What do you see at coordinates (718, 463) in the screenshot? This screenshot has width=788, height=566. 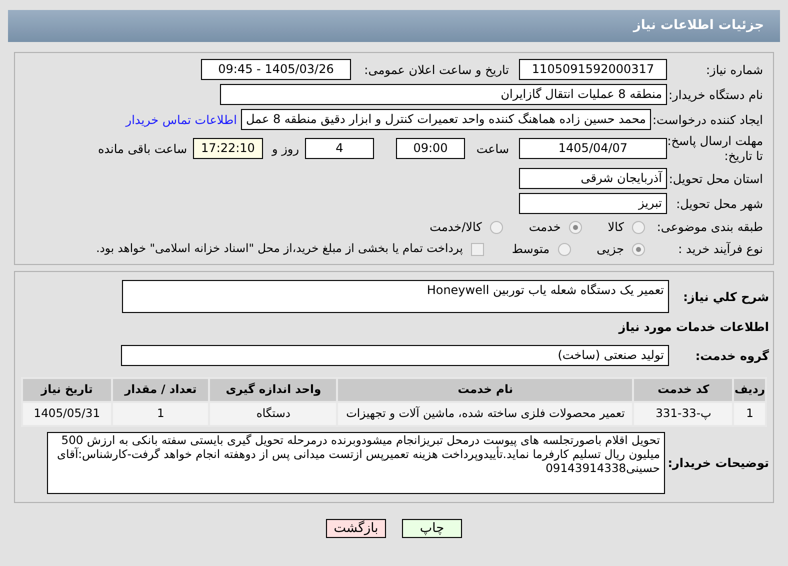 I see `field-label: توضیحات خریدار:` at bounding box center [718, 463].